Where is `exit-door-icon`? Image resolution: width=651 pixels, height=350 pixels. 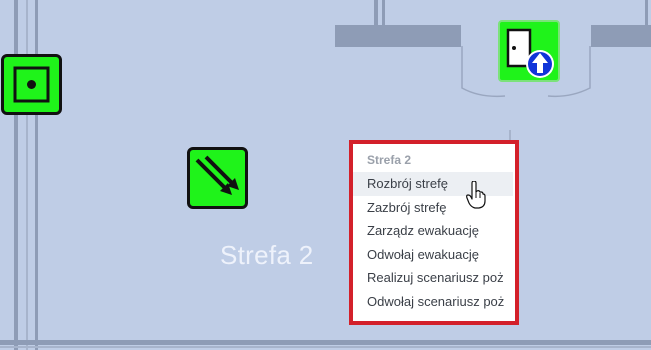 exit-door-icon is located at coordinates (529, 51).